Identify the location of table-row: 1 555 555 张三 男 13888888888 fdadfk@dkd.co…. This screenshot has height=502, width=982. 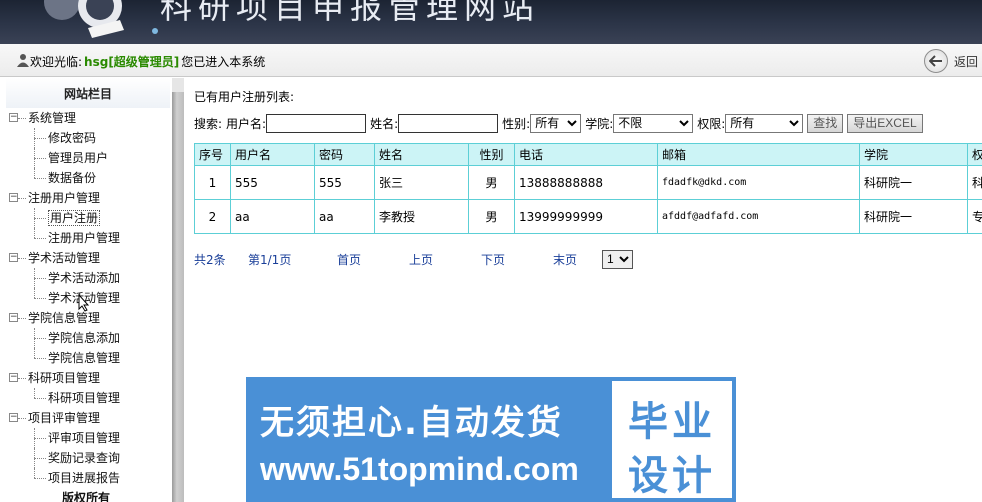
(588, 182).